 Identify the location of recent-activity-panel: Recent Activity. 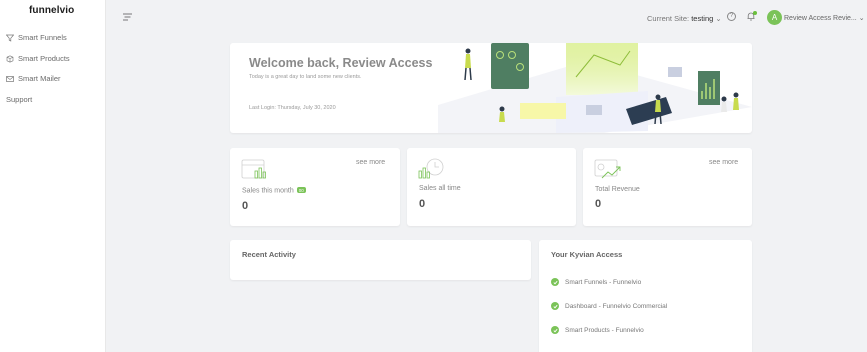
(380, 260).